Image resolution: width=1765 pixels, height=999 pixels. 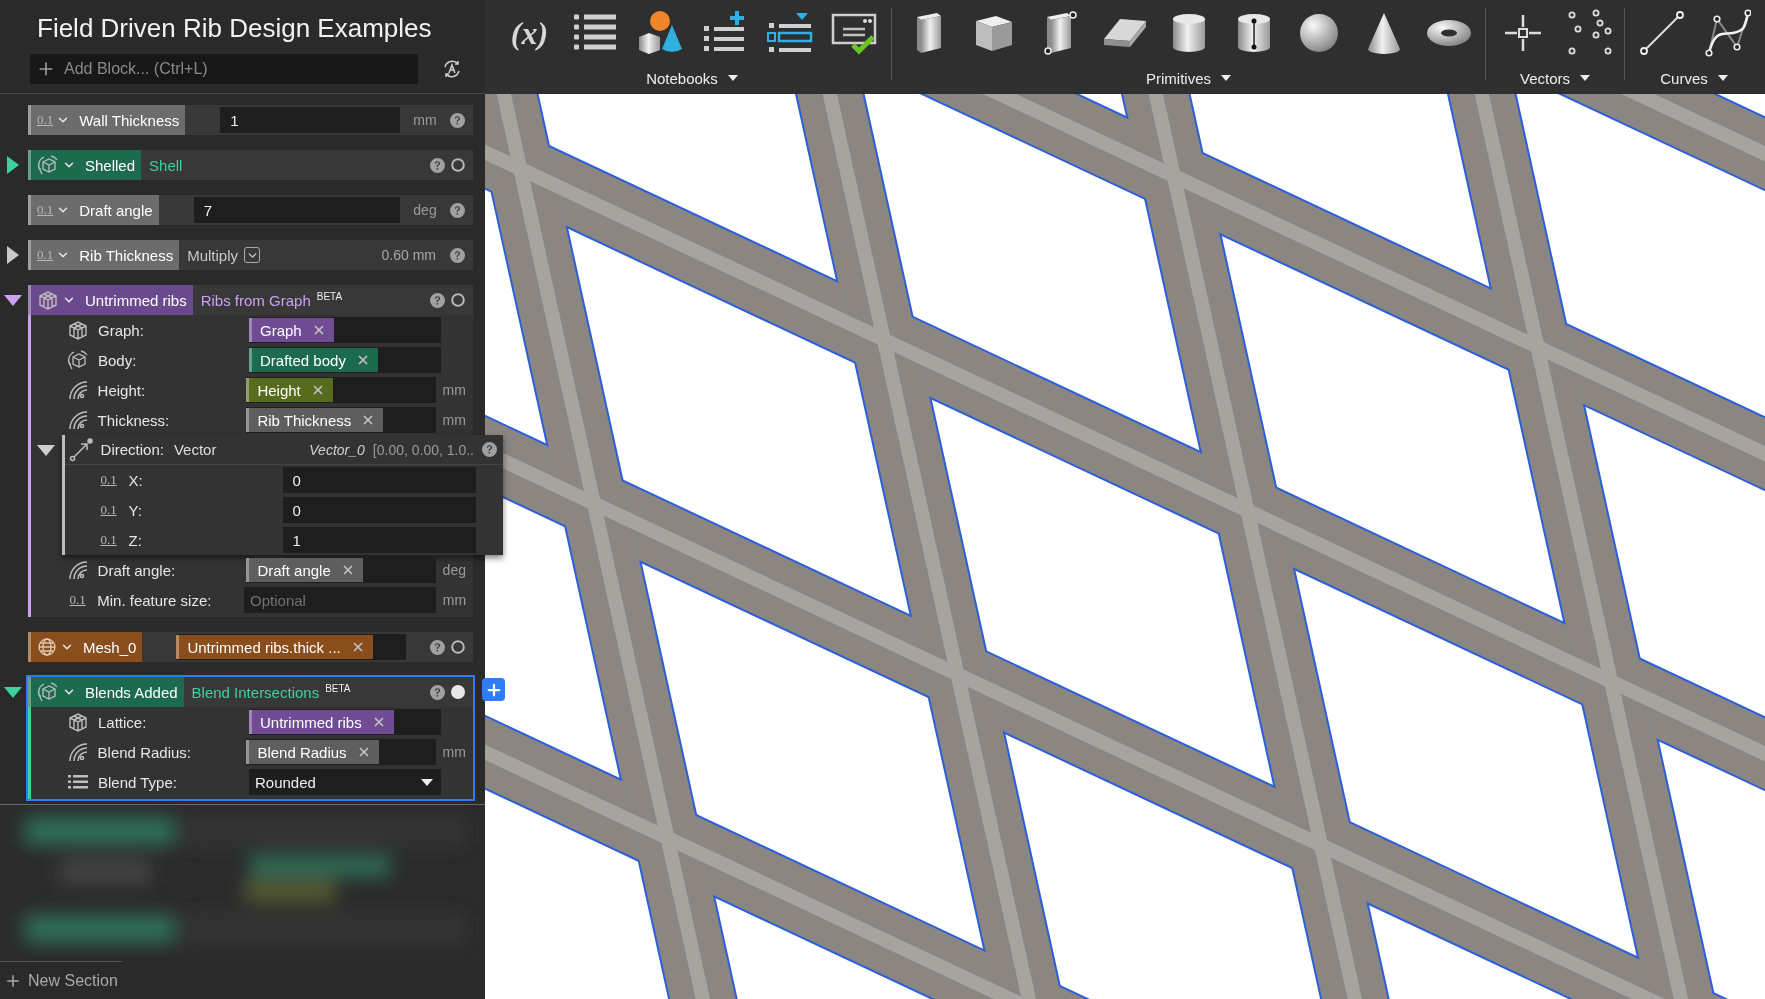 I want to click on operation-name: Multiply, so click(x=213, y=255).